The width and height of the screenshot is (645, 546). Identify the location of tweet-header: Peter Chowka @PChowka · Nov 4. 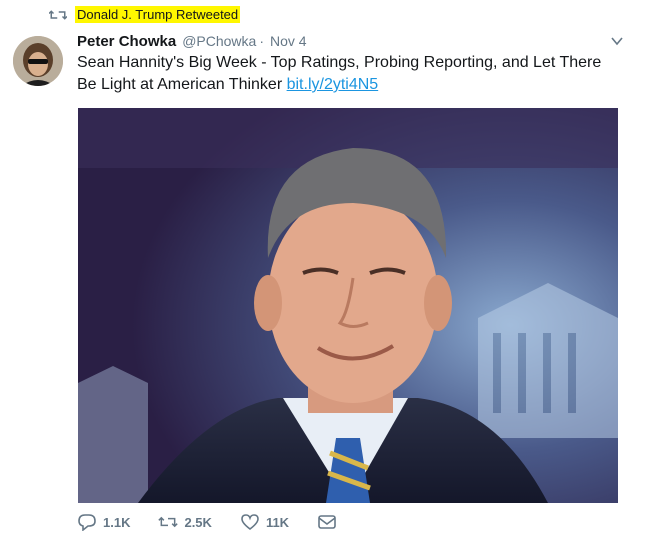
(346, 41).